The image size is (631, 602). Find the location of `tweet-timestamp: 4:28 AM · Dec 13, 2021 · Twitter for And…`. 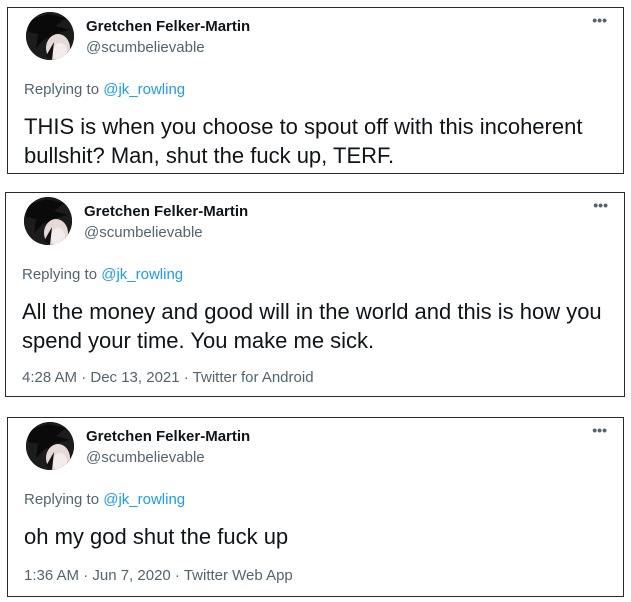

tweet-timestamp: 4:28 AM · Dec 13, 2021 · Twitter for And… is located at coordinates (168, 377).